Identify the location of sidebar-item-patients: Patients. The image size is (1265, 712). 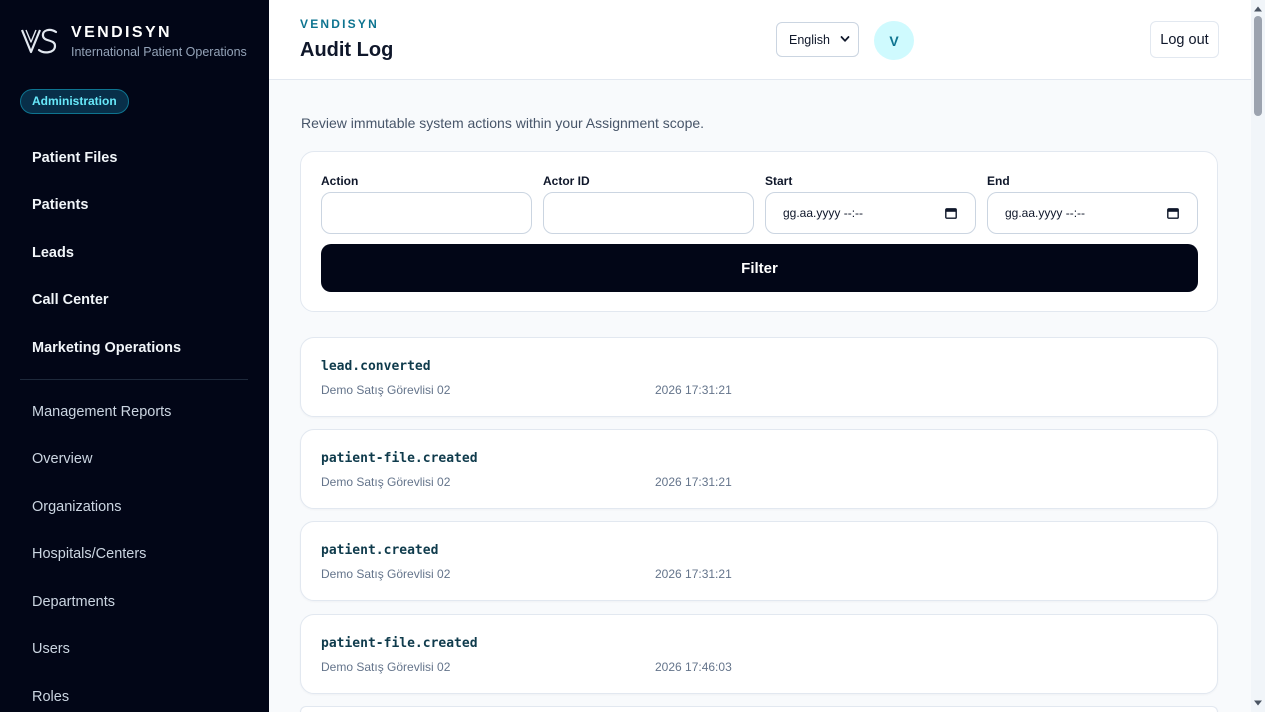
(60, 205).